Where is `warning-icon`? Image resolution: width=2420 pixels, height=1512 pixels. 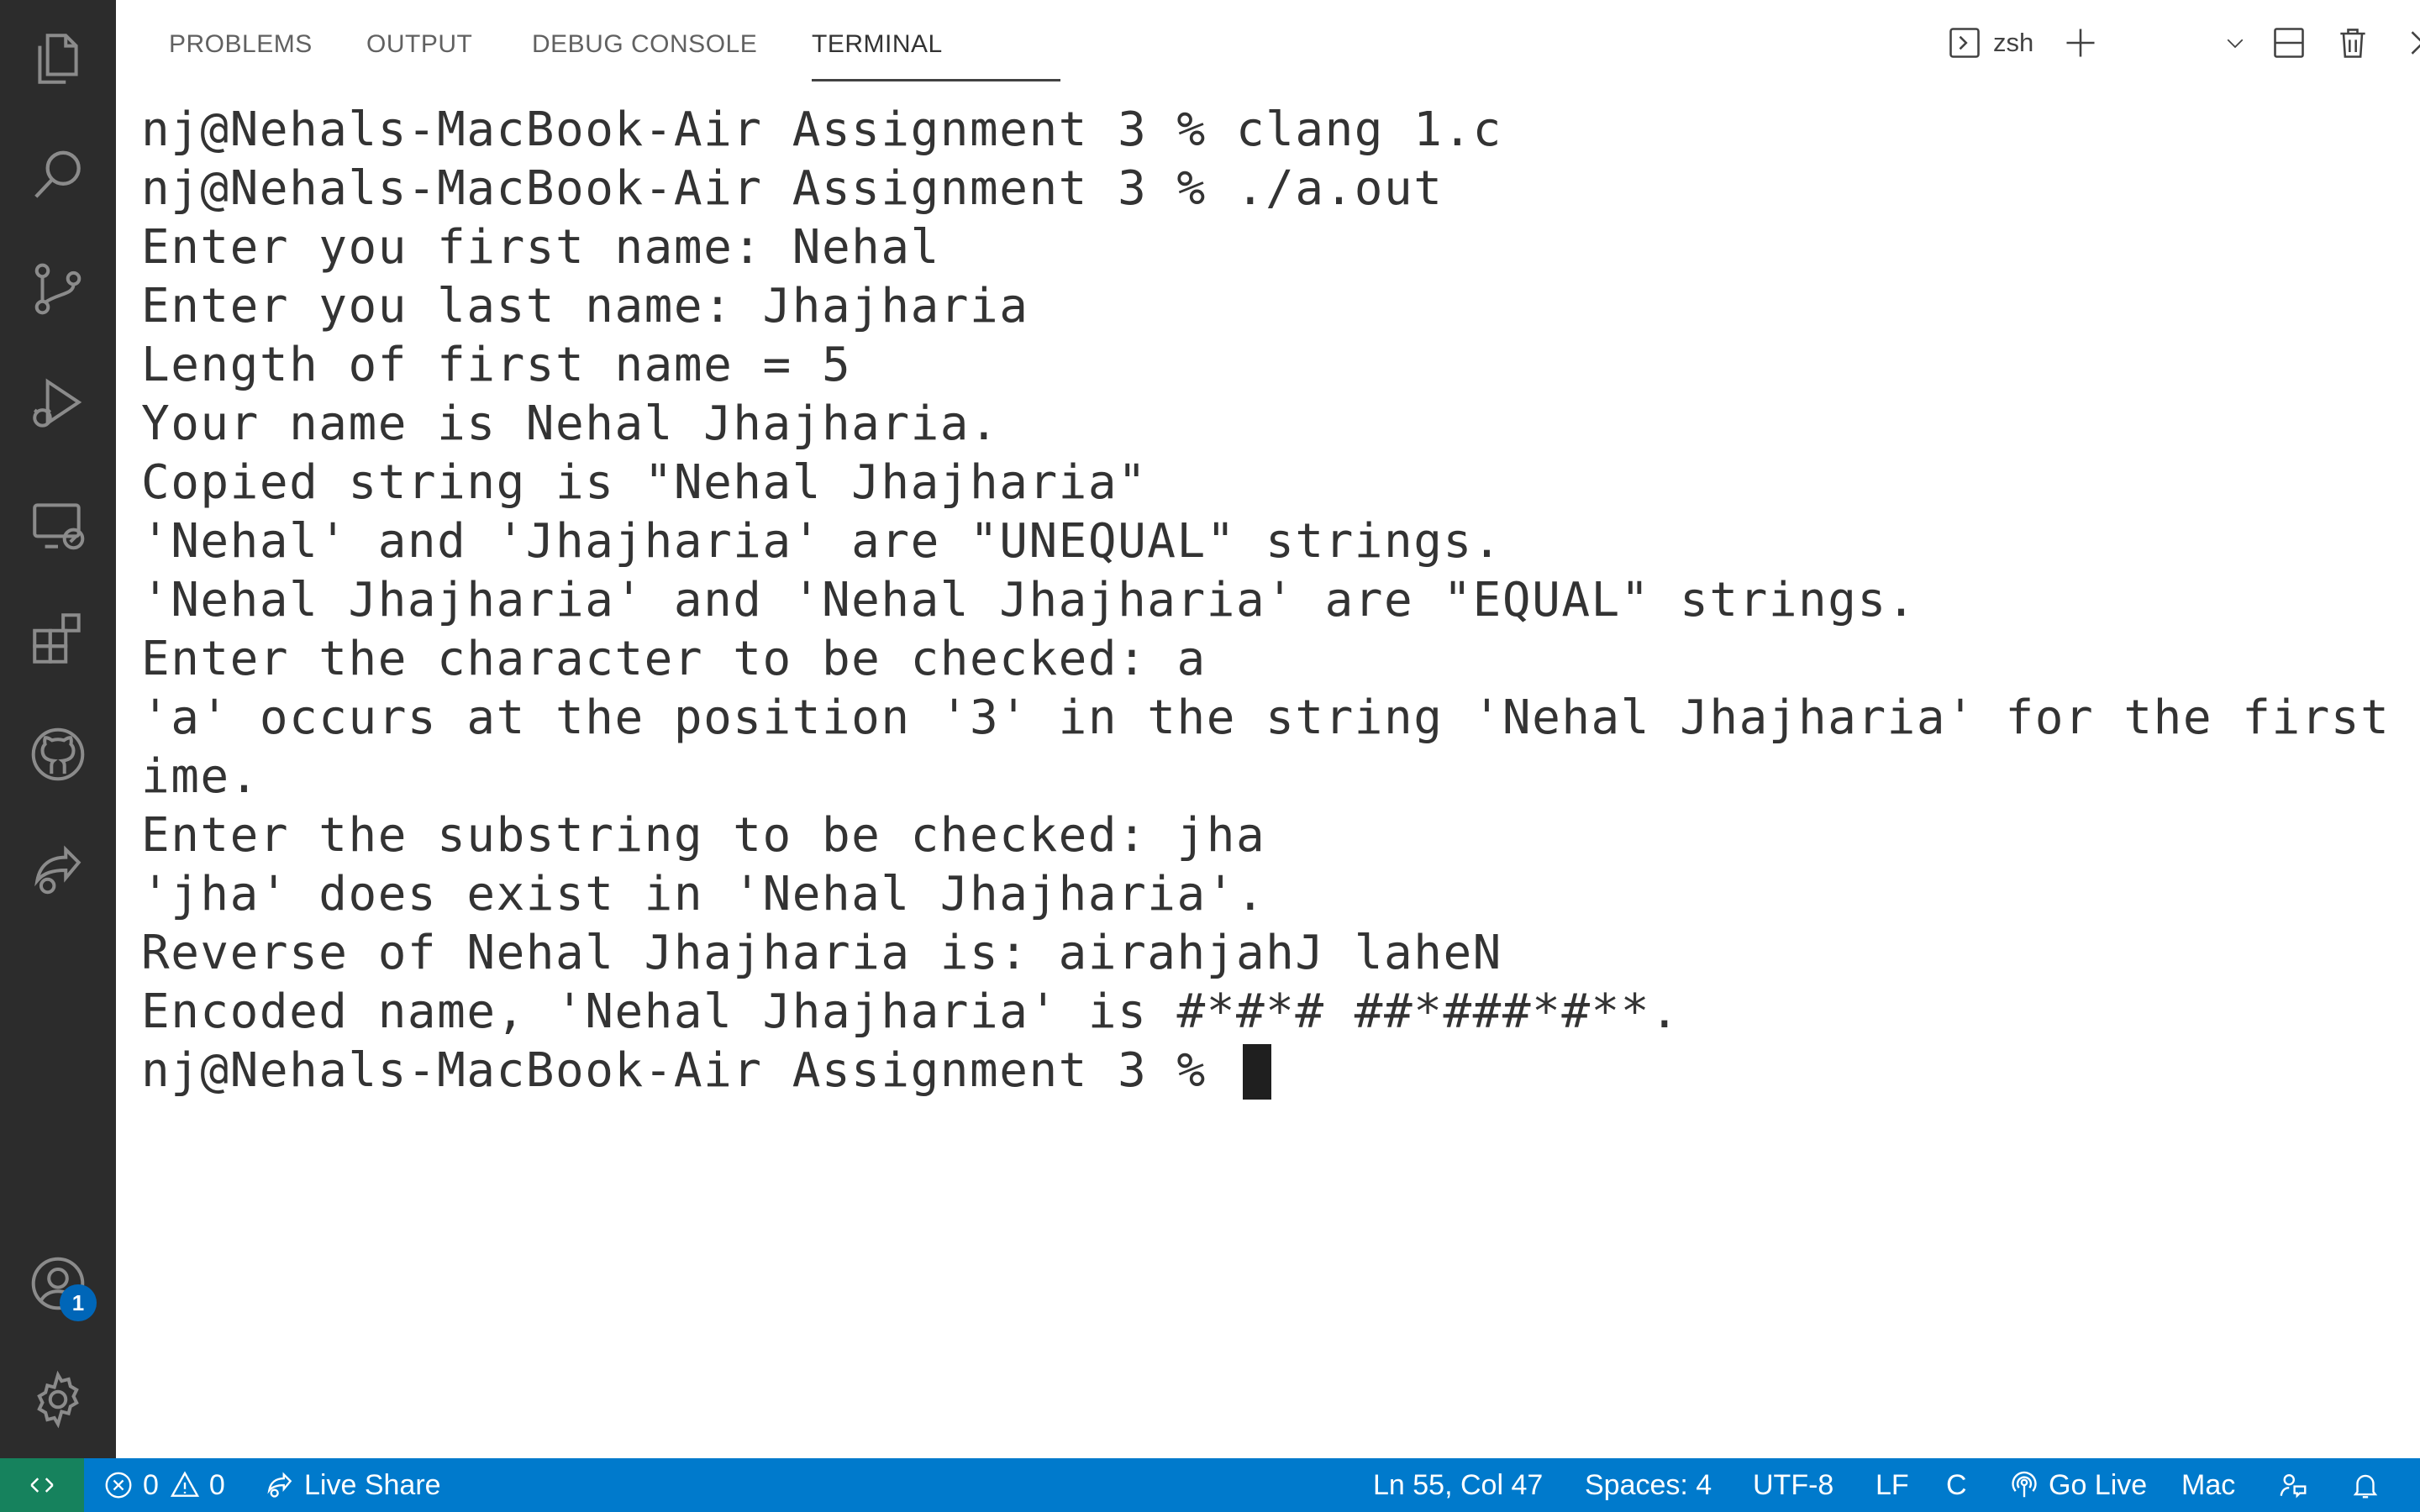 warning-icon is located at coordinates (184, 1484).